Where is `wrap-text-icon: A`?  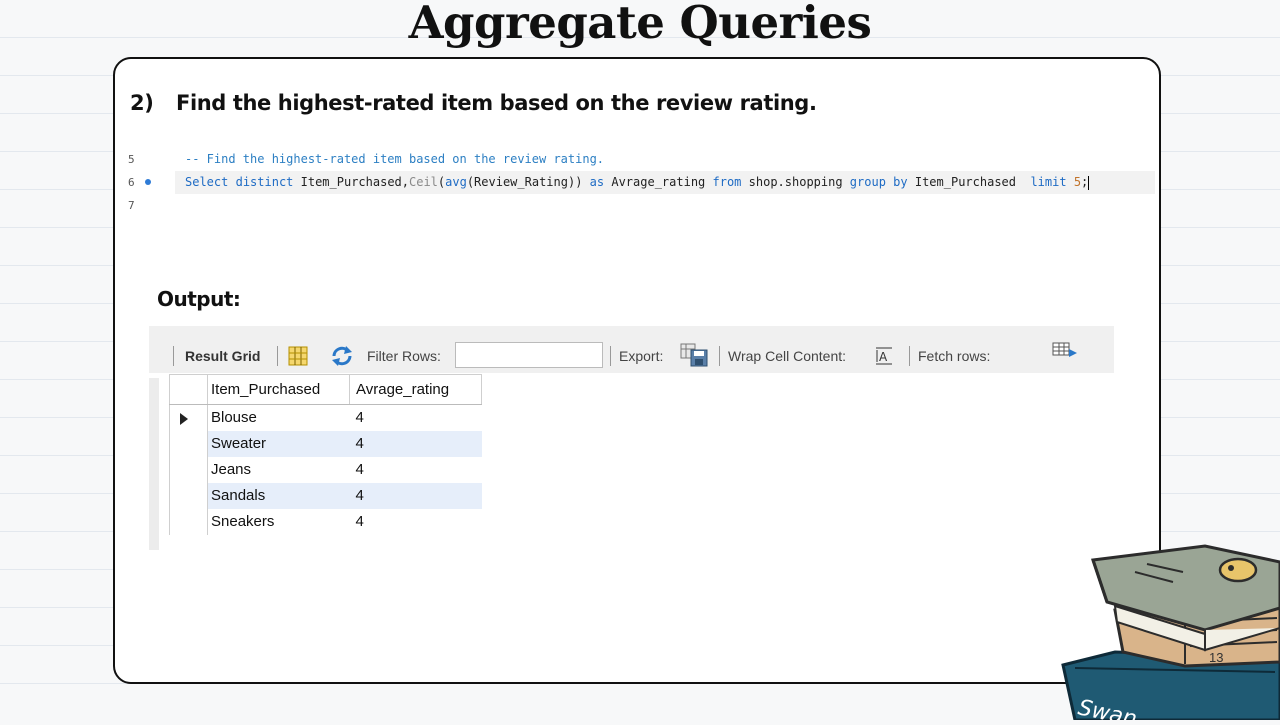
wrap-text-icon: A is located at coordinates (884, 358).